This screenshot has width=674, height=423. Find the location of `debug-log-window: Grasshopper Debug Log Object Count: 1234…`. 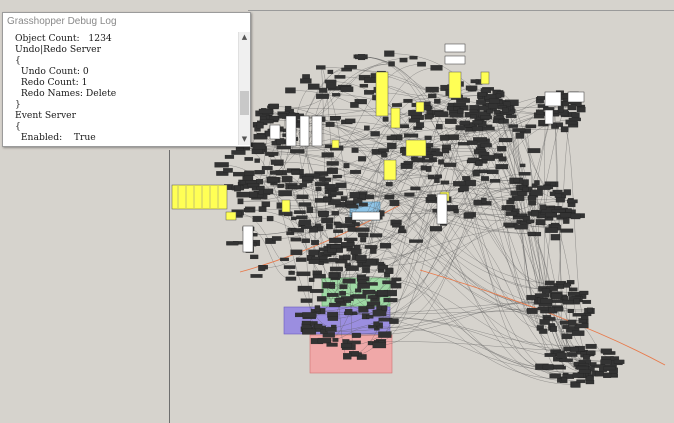

debug-log-window: Grasshopper Debug Log Object Count: 1234… is located at coordinates (126, 79).